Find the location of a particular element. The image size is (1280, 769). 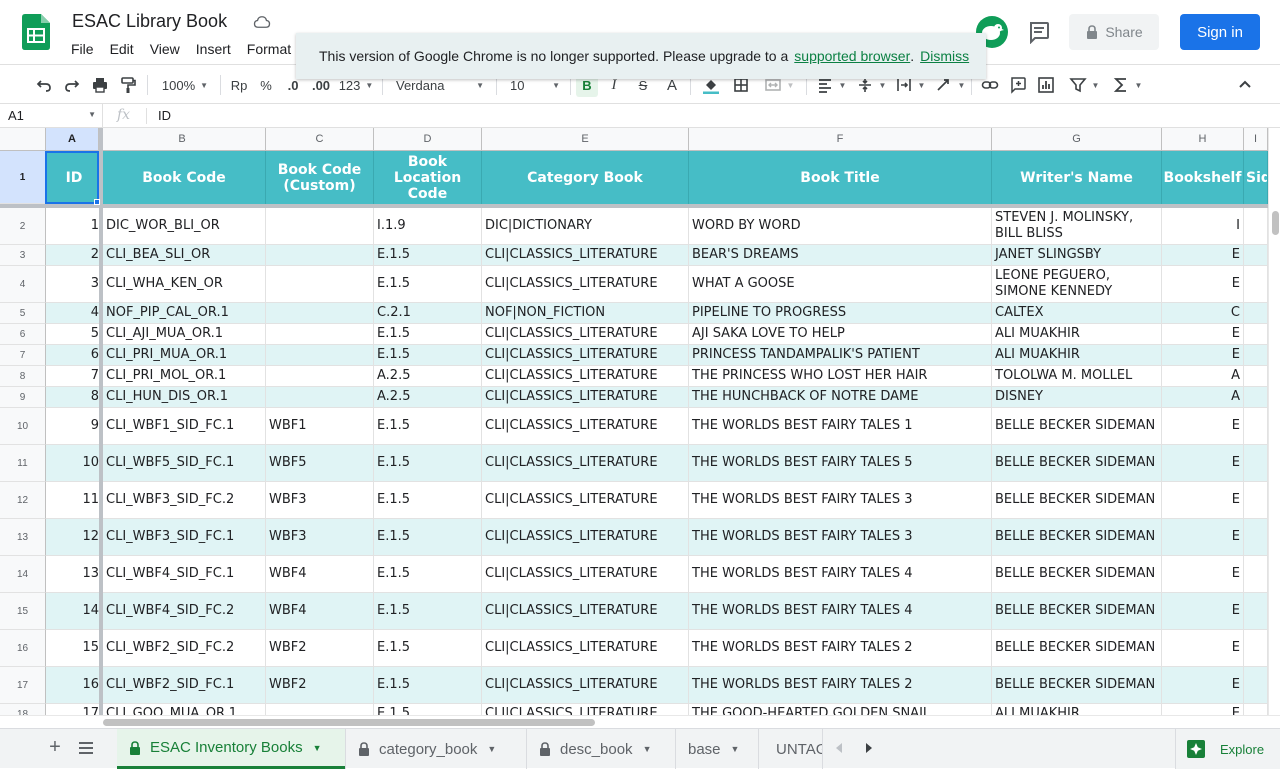

header-cell-book-code: Book Code is located at coordinates (184, 177).